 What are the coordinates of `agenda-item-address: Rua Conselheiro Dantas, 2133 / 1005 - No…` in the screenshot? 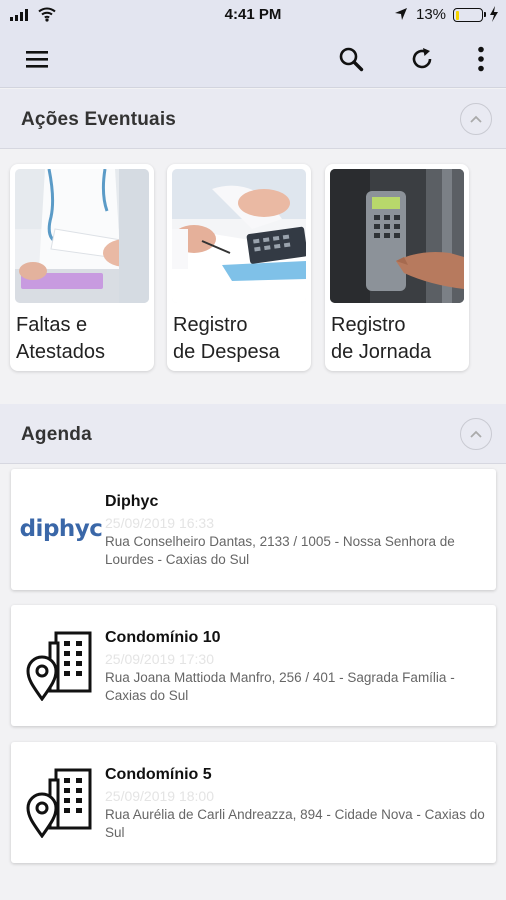 It's located at (280, 550).